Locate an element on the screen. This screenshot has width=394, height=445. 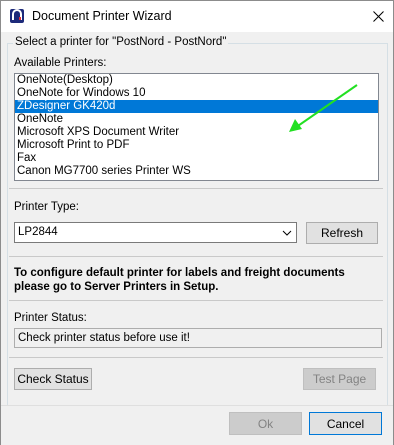
dialog-footer: Ok Cancel is located at coordinates (197, 425).